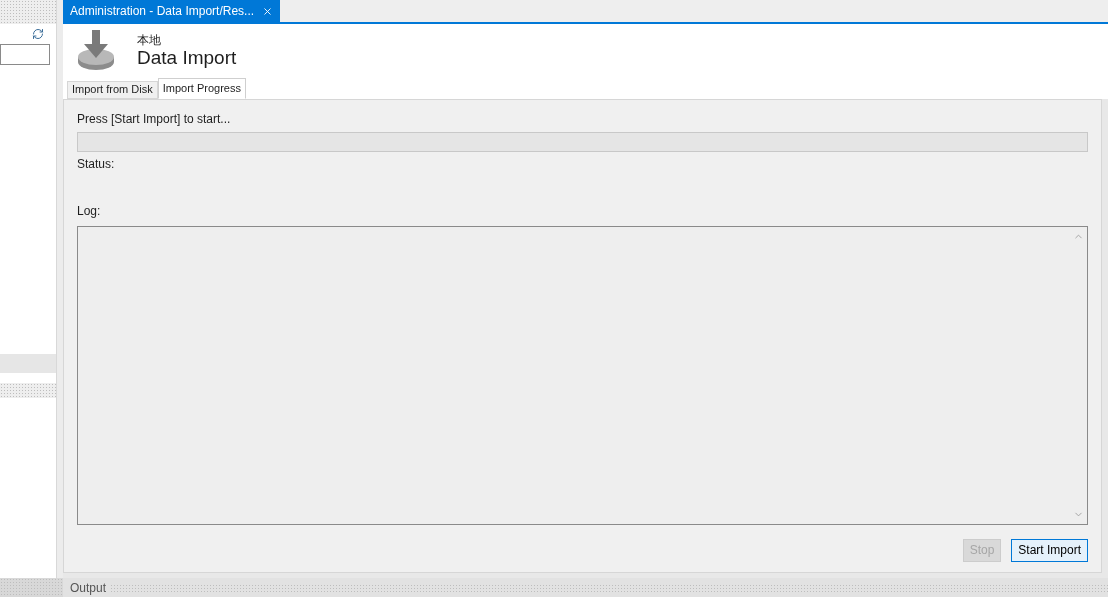 The height and width of the screenshot is (597, 1108). Describe the element at coordinates (96, 164) in the screenshot. I see `status-label: Status:` at that location.